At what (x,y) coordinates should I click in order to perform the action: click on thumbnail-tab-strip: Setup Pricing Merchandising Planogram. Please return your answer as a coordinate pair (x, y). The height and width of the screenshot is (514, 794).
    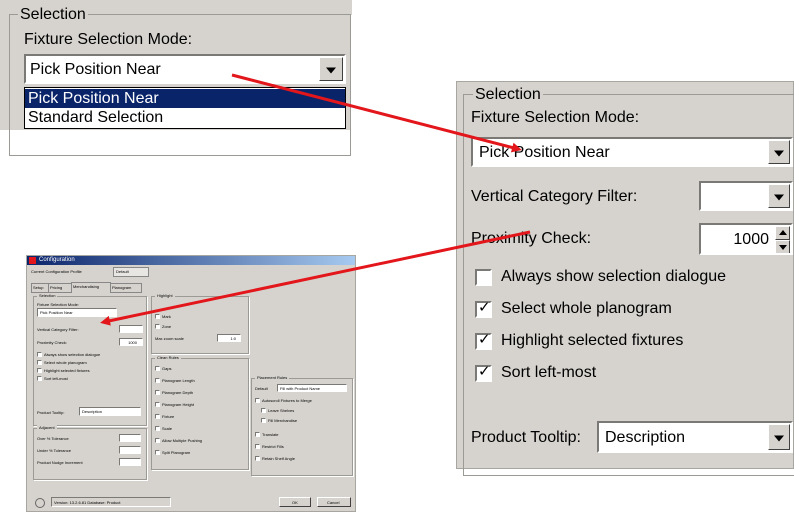
    Looking at the image, I should click on (191, 287).